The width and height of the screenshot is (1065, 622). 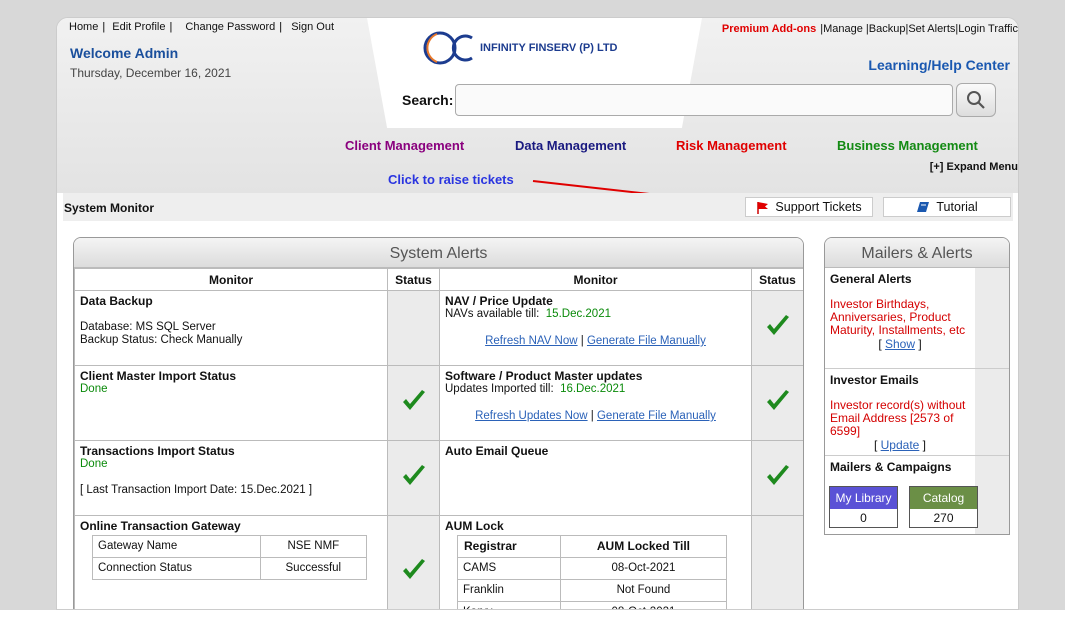 What do you see at coordinates (94, 389) in the screenshot?
I see `client-master-status-text: Done` at bounding box center [94, 389].